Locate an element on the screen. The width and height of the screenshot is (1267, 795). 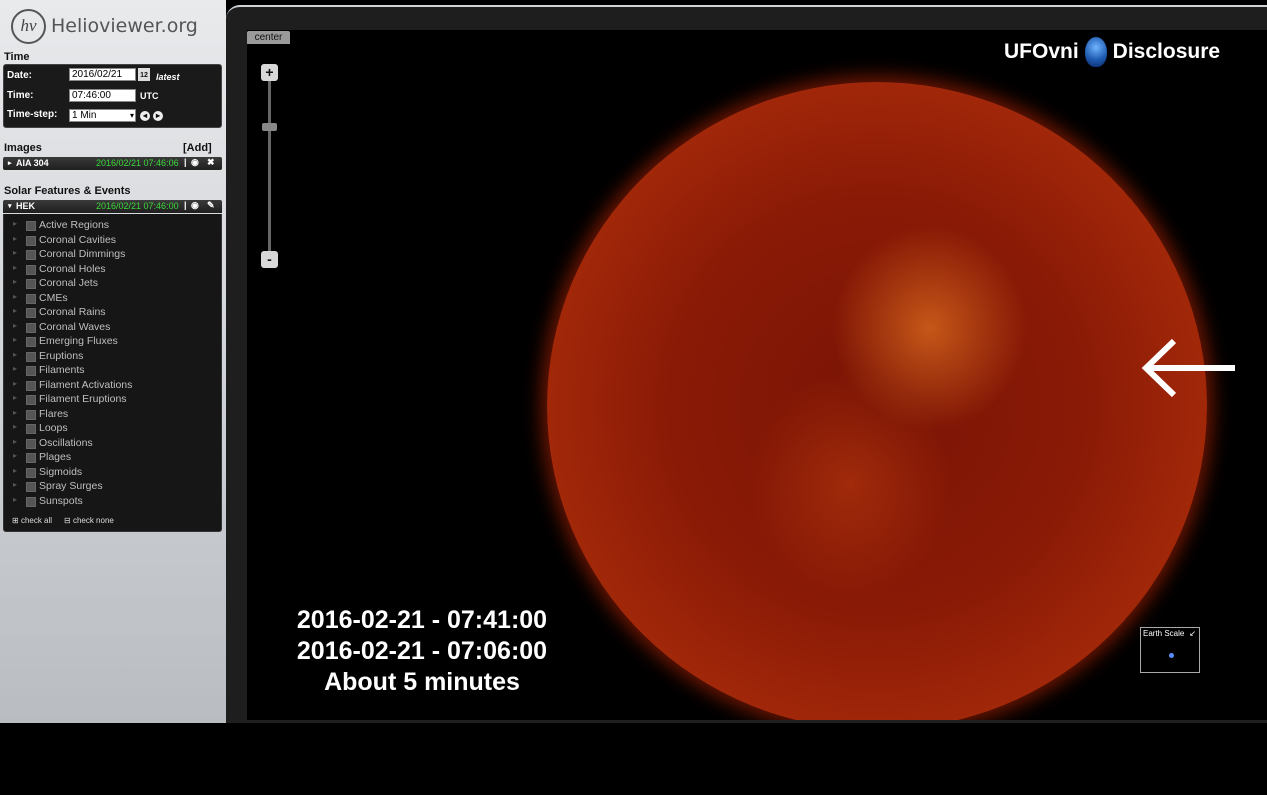
event-type-item: ▸ Coronal Rains is located at coordinates (113, 313).